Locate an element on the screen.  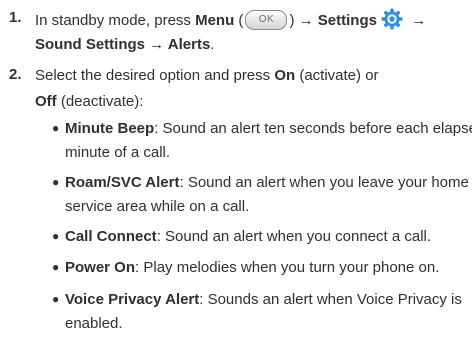
option-line-2: minute of a call. is located at coordinates (118, 152).